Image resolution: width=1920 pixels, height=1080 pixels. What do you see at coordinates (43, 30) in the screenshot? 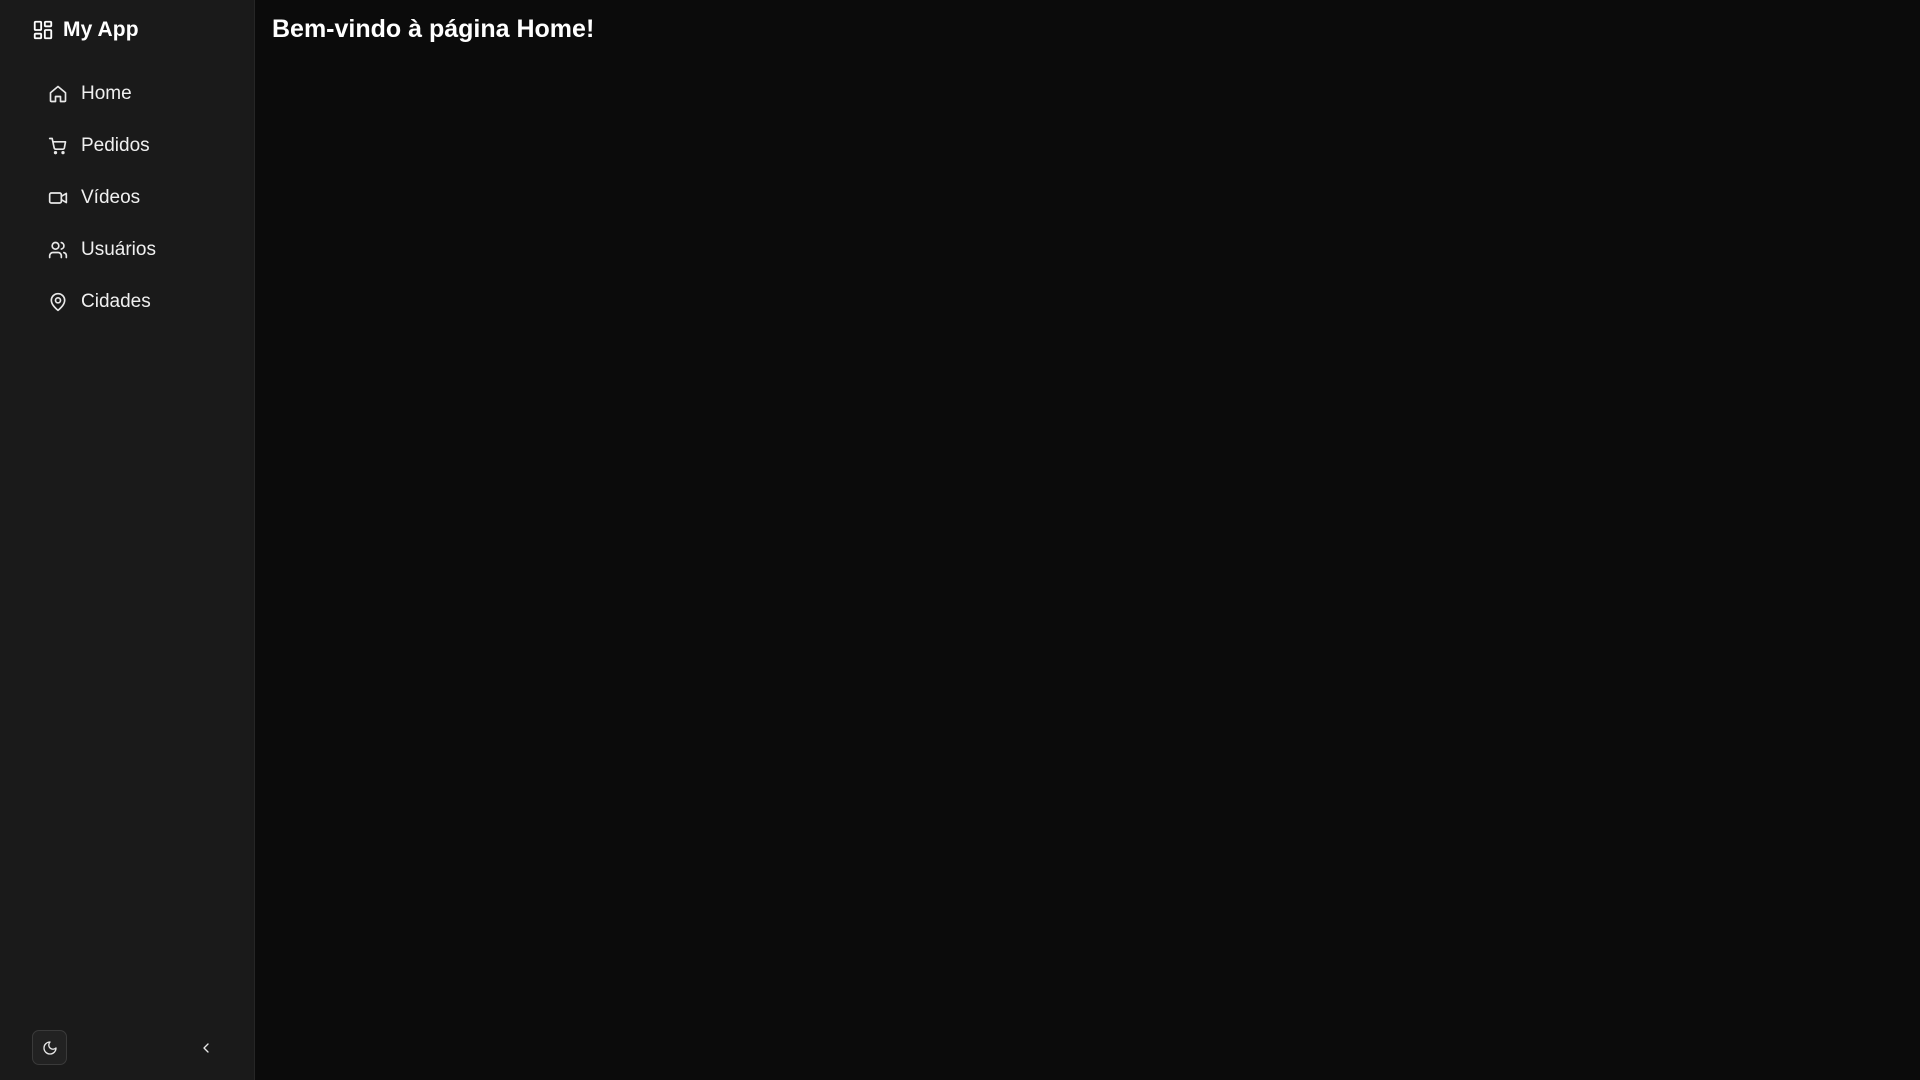
I see `dashboard-grid-icon` at bounding box center [43, 30].